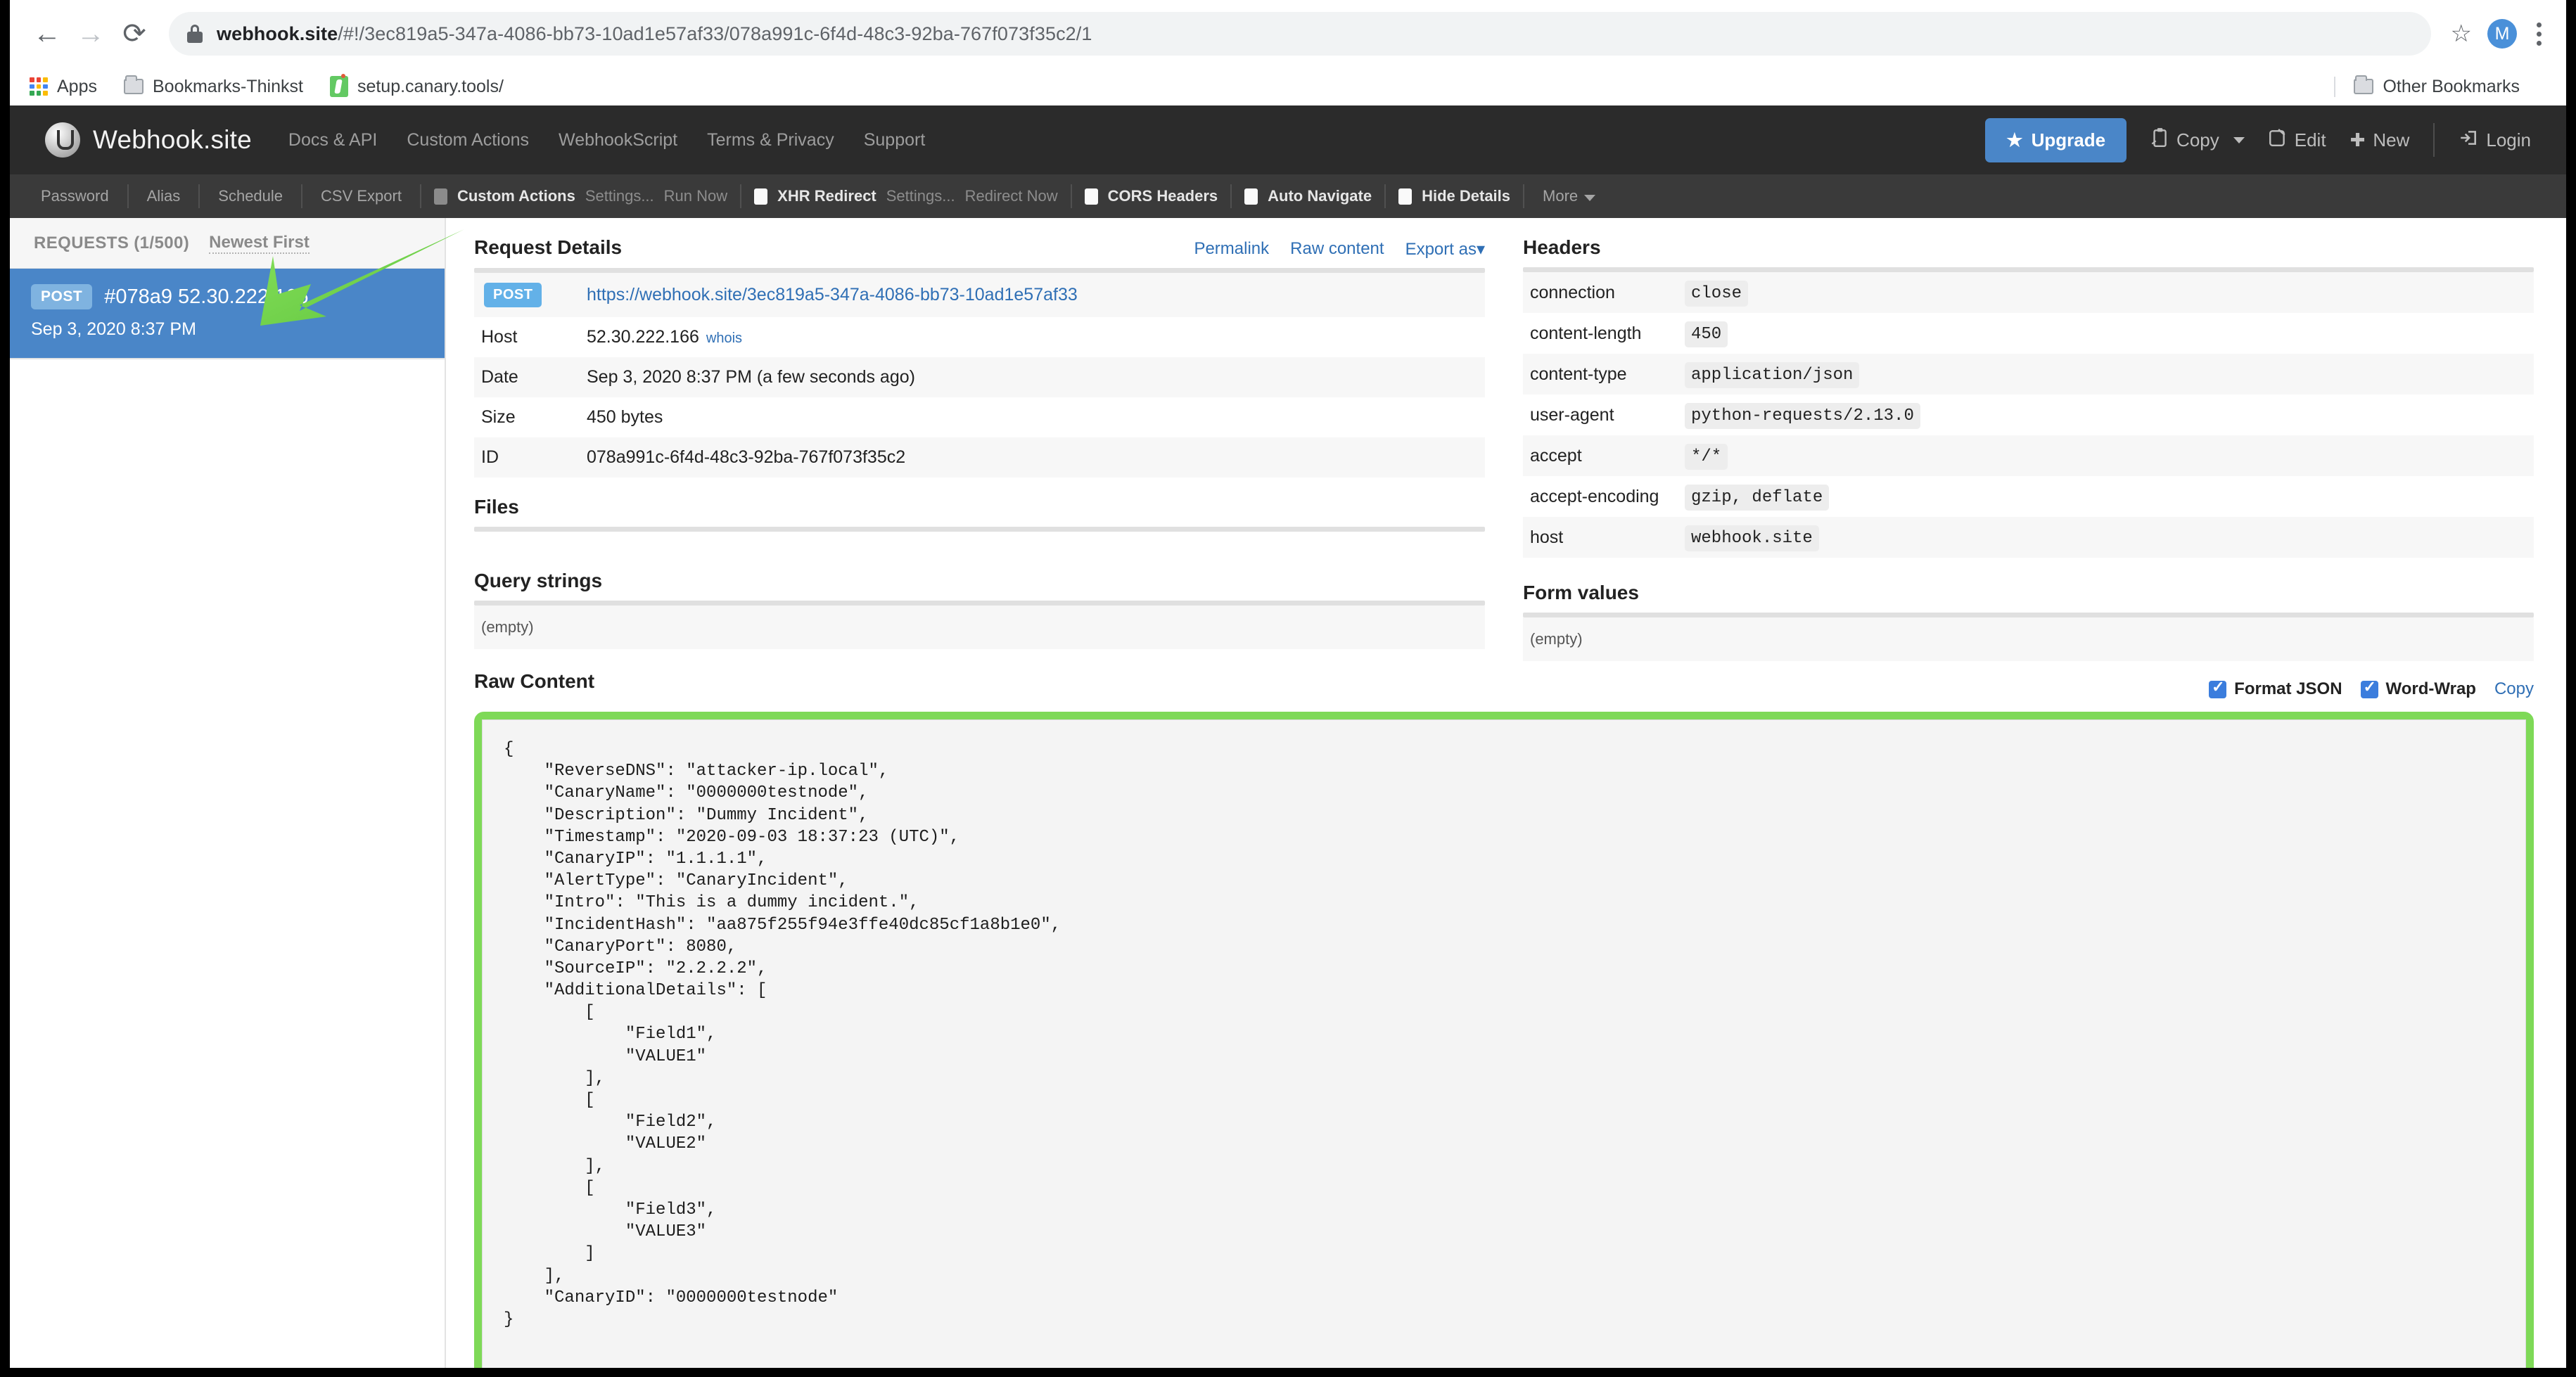 This screenshot has width=2576, height=1377. I want to click on permalink-link: Permalink, so click(1231, 249).